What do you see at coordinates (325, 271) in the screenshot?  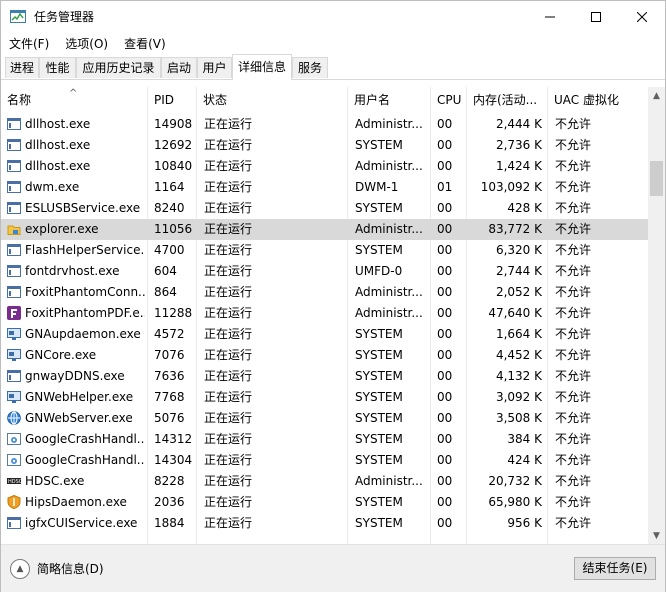 I see `table-row: fontdrvhost.exe 604 正在运行 UMFD-0 00 2,744 K 不允许` at bounding box center [325, 271].